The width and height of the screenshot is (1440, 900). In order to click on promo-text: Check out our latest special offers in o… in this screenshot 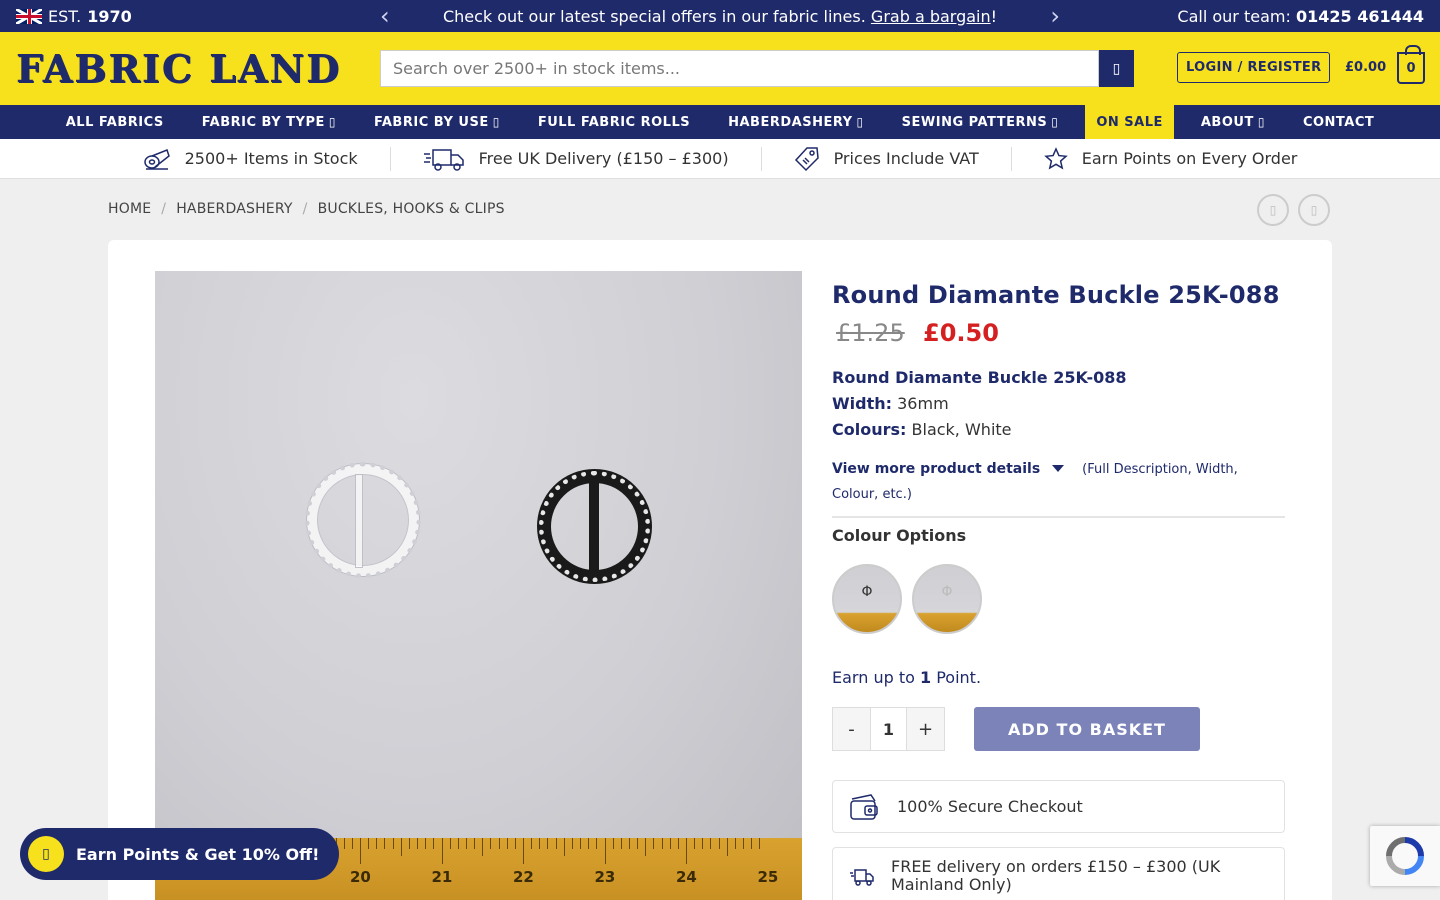, I will do `click(654, 16)`.